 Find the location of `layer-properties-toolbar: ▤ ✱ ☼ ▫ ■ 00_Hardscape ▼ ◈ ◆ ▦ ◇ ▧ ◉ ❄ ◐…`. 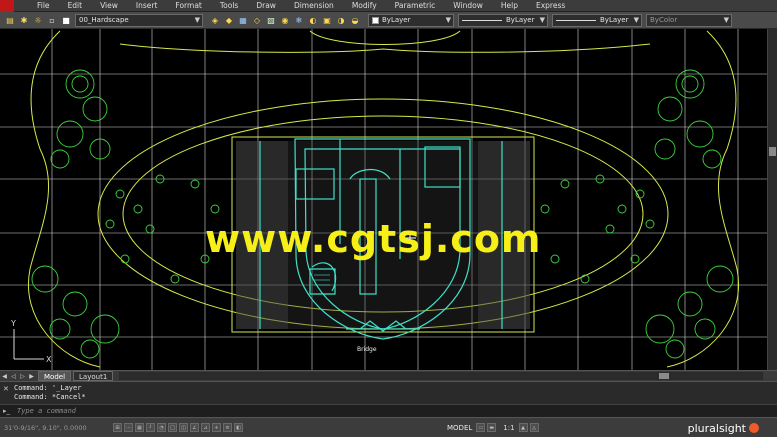

layer-properties-toolbar: ▤ ✱ ☼ ▫ ■ 00_Hardscape ▼ ◈ ◆ ▦ ◇ ▧ ◉ ❄ ◐… is located at coordinates (388, 20).